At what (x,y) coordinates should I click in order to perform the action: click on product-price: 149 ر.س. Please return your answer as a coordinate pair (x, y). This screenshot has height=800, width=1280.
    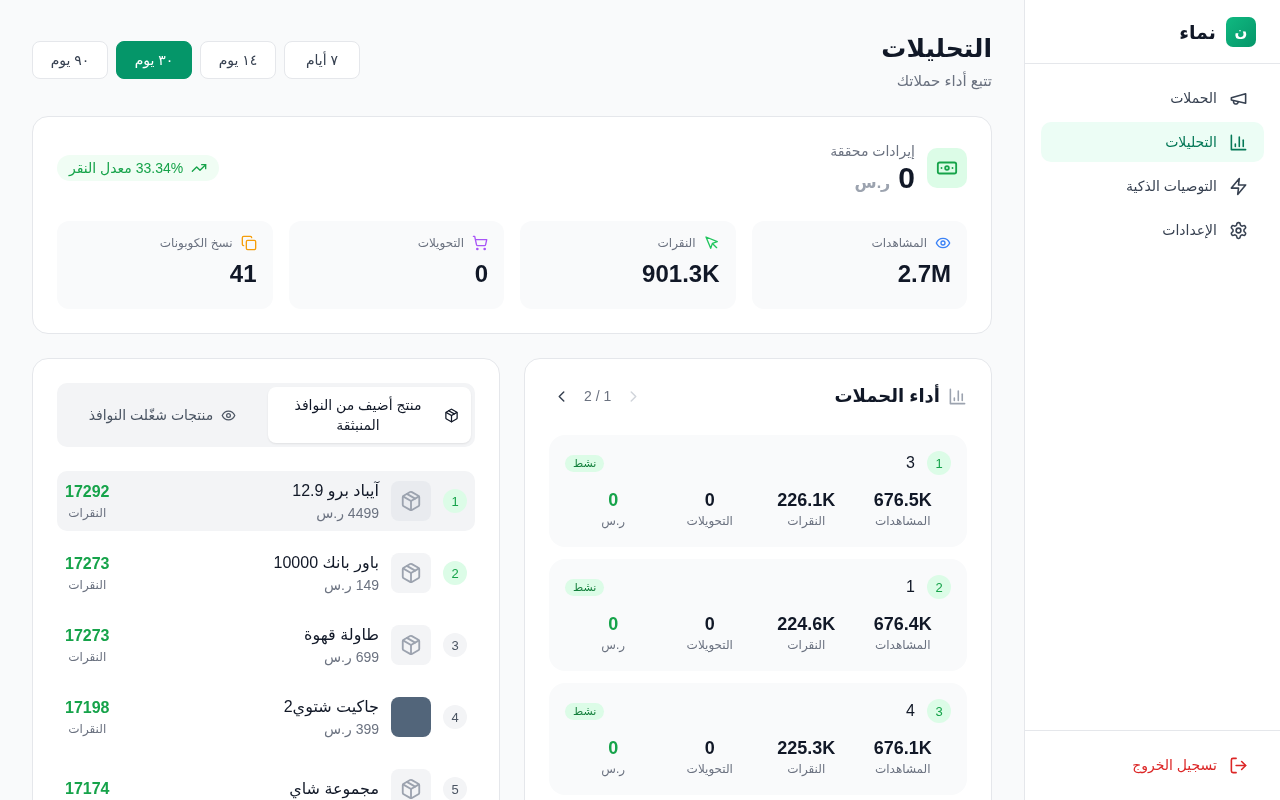
    Looking at the image, I should click on (351, 585).